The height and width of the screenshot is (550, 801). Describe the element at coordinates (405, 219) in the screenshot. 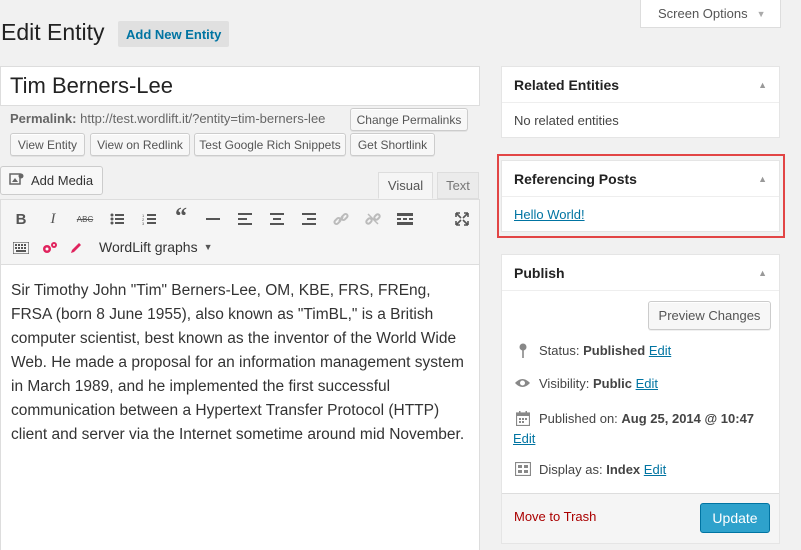

I see `read-more-icon` at that location.